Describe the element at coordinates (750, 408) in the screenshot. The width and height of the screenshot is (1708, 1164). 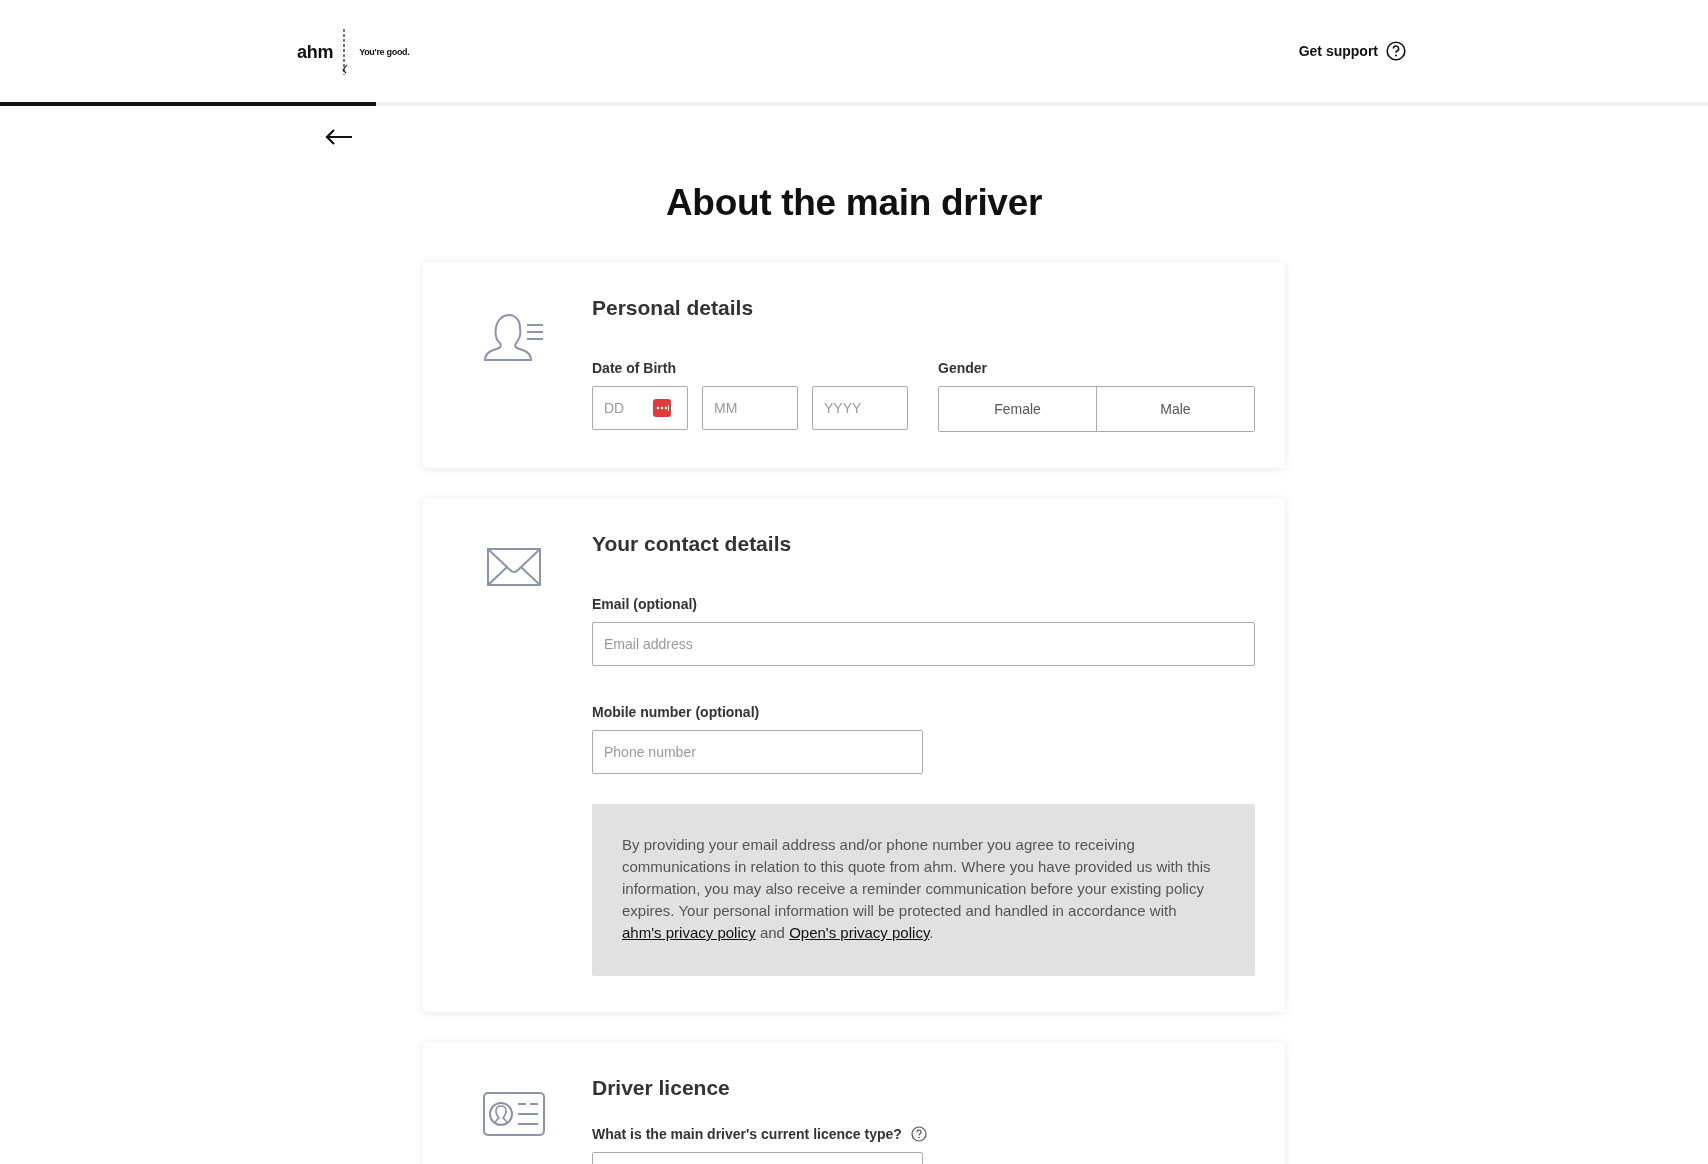
I see `date-part-field: MM` at that location.